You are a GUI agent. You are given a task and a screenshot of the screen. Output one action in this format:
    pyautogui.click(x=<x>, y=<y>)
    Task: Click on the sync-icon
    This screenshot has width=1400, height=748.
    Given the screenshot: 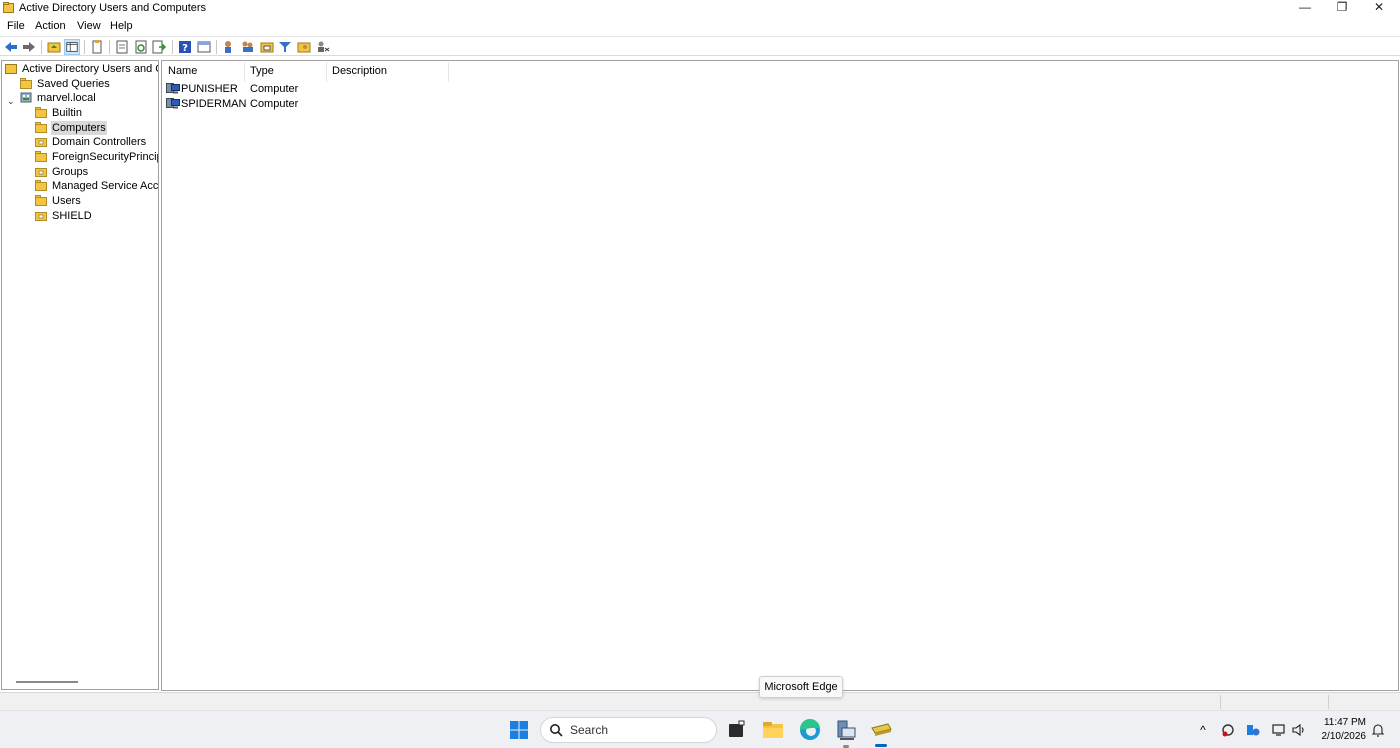 What is the action you would take?
    pyautogui.click(x=1228, y=730)
    